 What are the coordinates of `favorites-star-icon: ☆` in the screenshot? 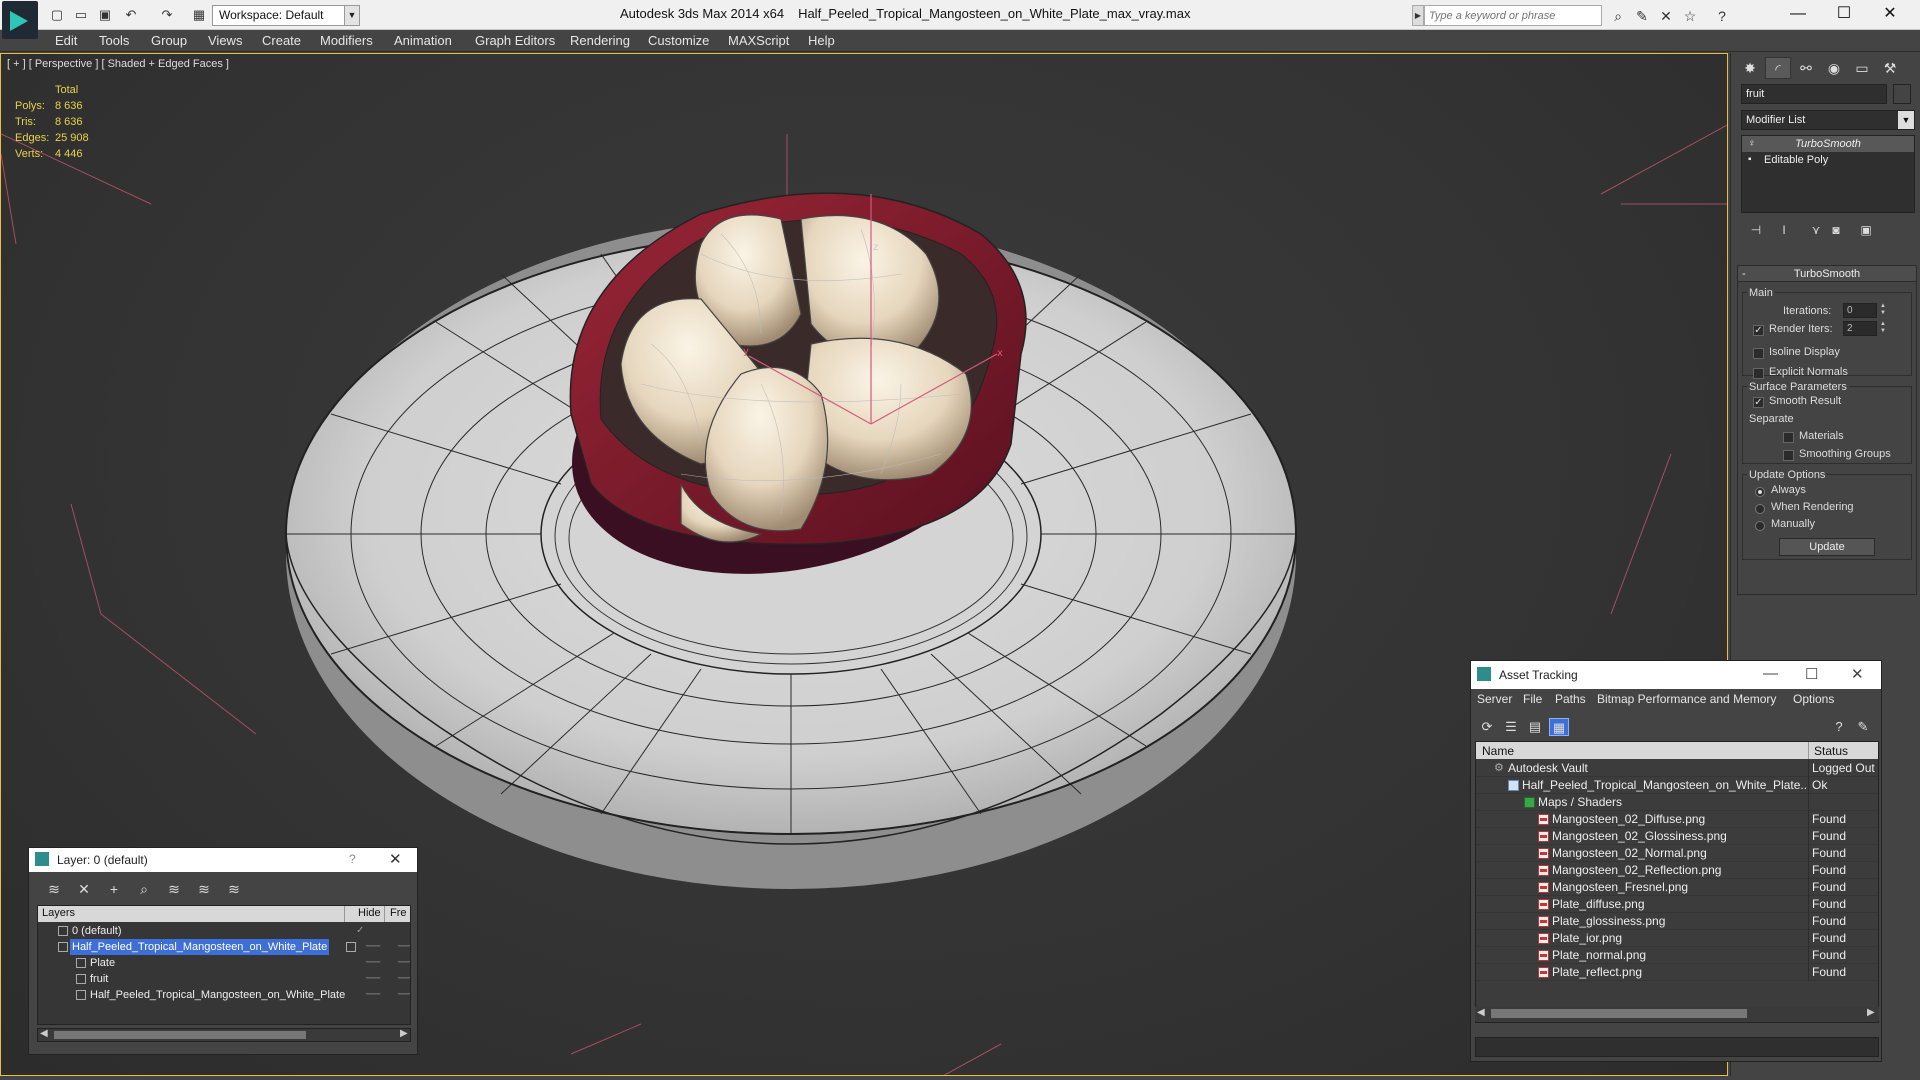 It's located at (1690, 16).